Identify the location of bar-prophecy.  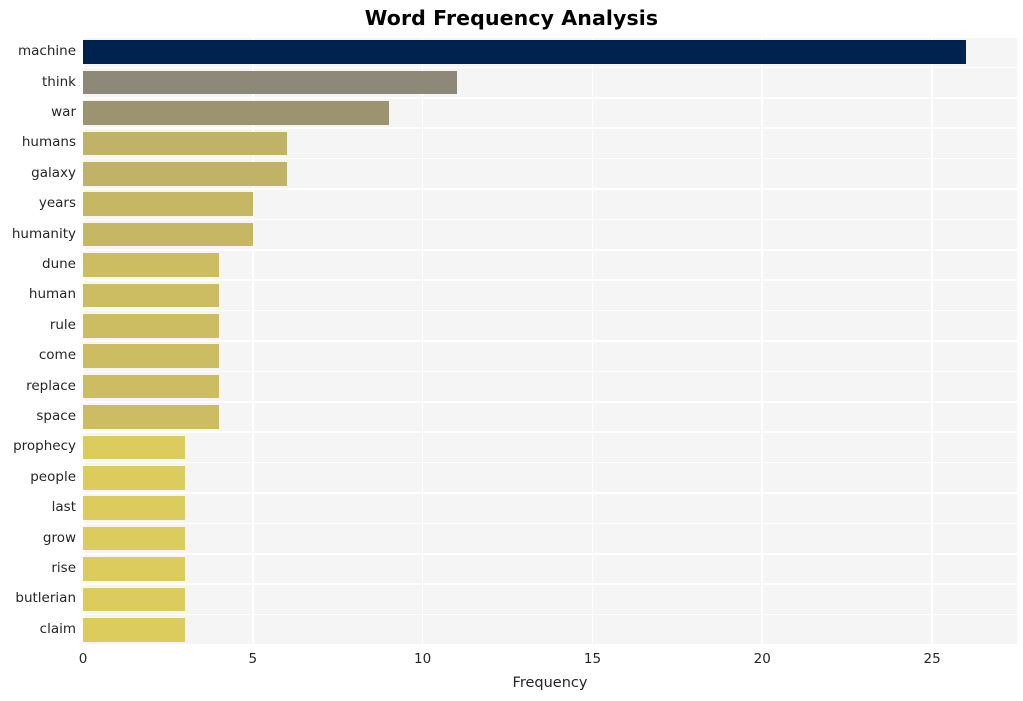
(134, 447).